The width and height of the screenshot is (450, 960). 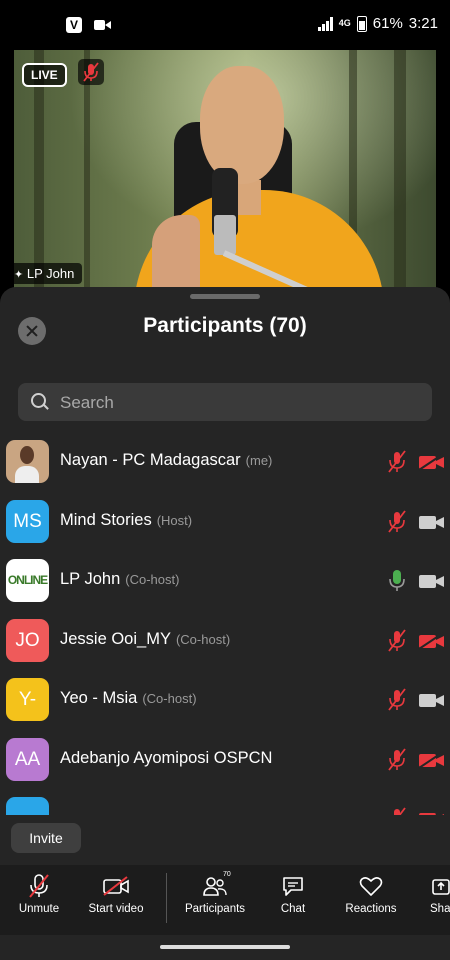 What do you see at coordinates (48, 273) in the screenshot?
I see `speaker-name-tag: ✦ LP John` at bounding box center [48, 273].